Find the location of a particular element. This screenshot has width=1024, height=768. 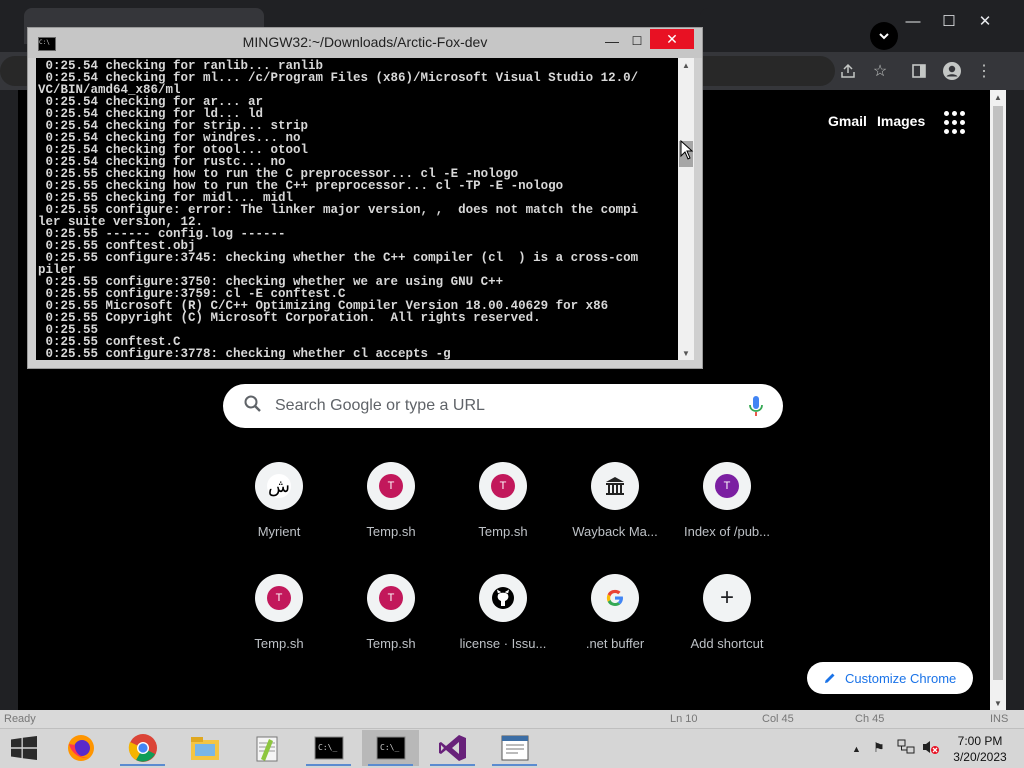

command-prompt-icon: C:\_ is located at coordinates (328, 748).